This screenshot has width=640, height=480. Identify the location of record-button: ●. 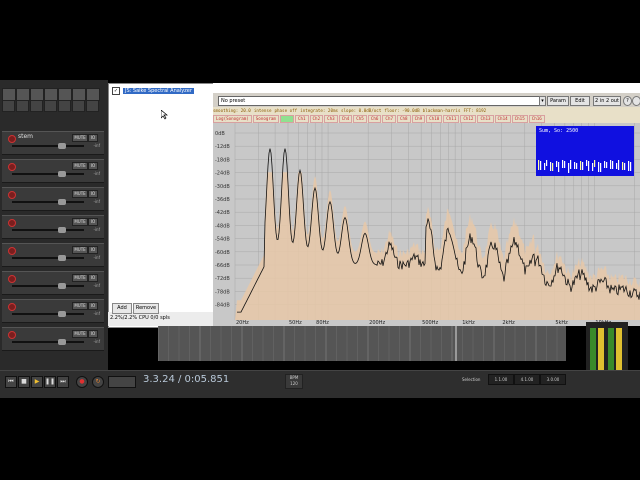
(82, 382).